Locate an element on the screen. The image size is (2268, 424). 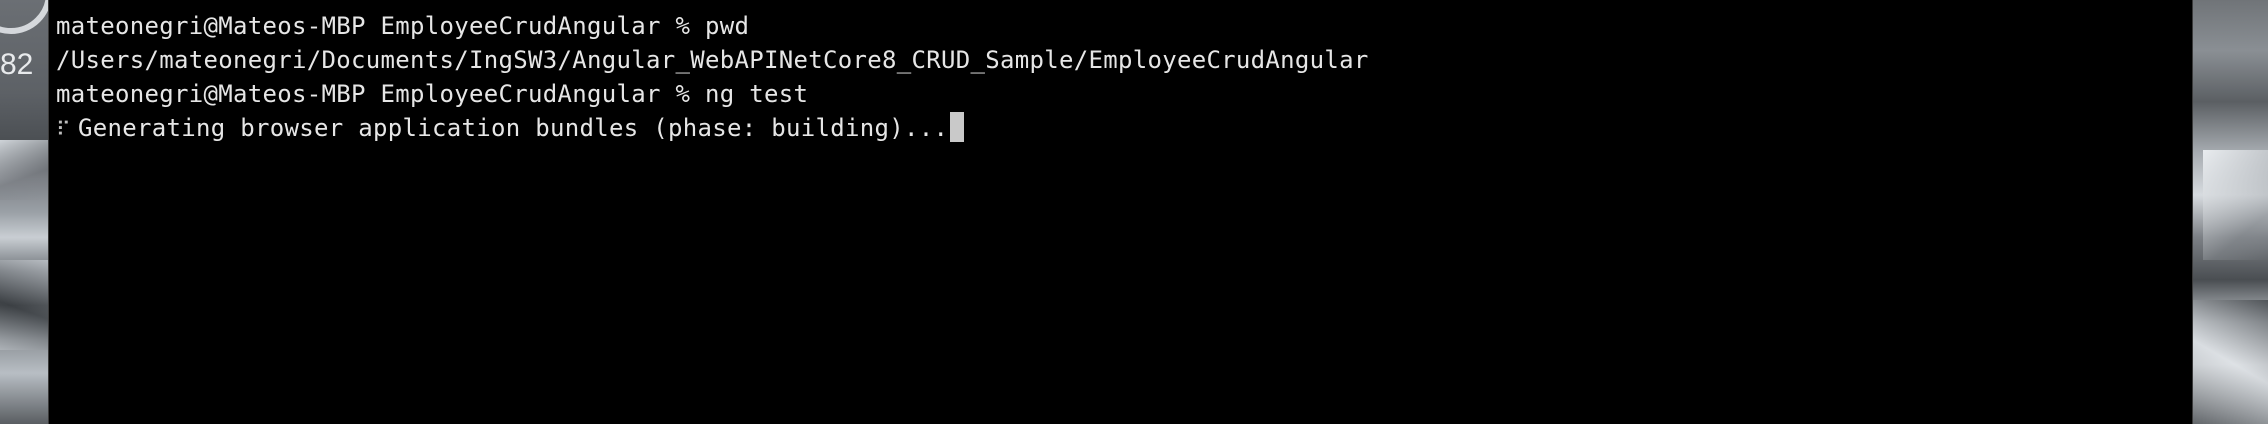
widget-ring-icon is located at coordinates (24, 17).